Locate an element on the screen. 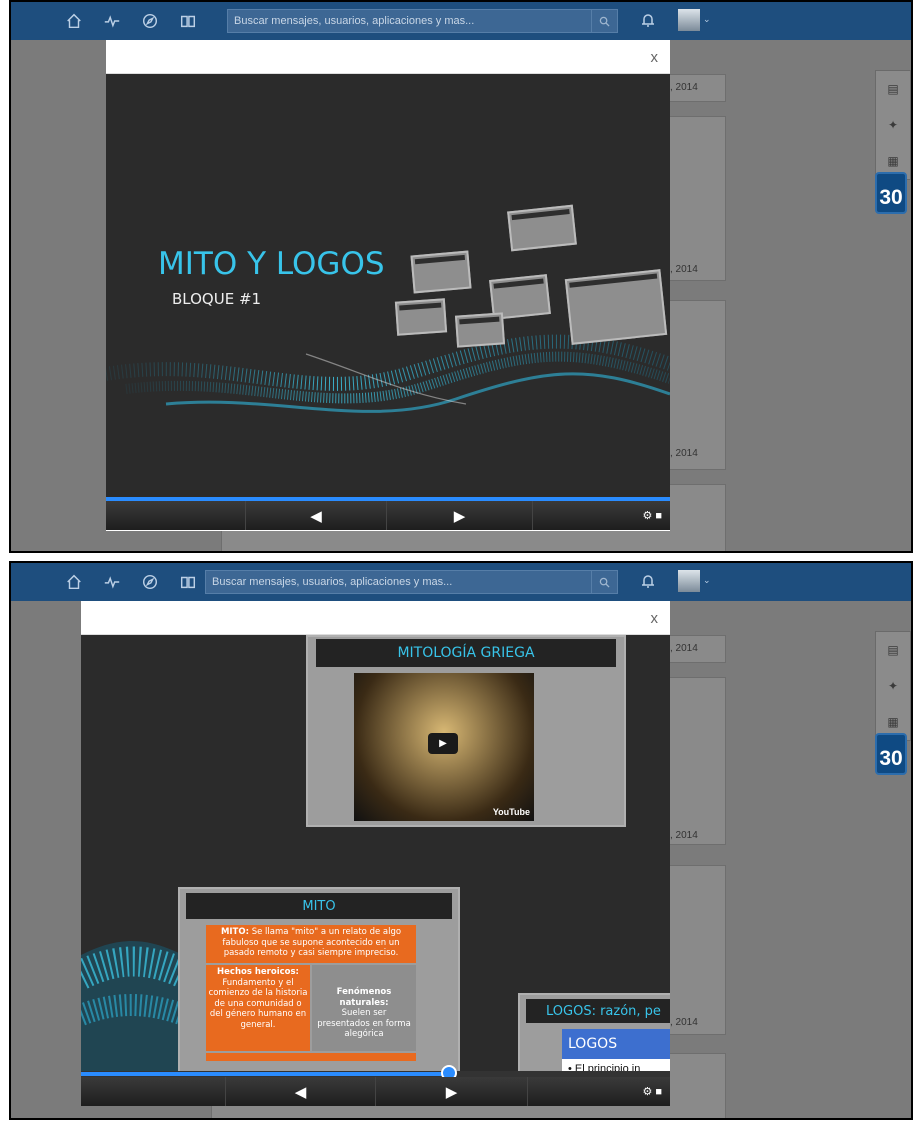 This screenshot has width=913, height=1122. play-icon: ▶ is located at coordinates (443, 743).